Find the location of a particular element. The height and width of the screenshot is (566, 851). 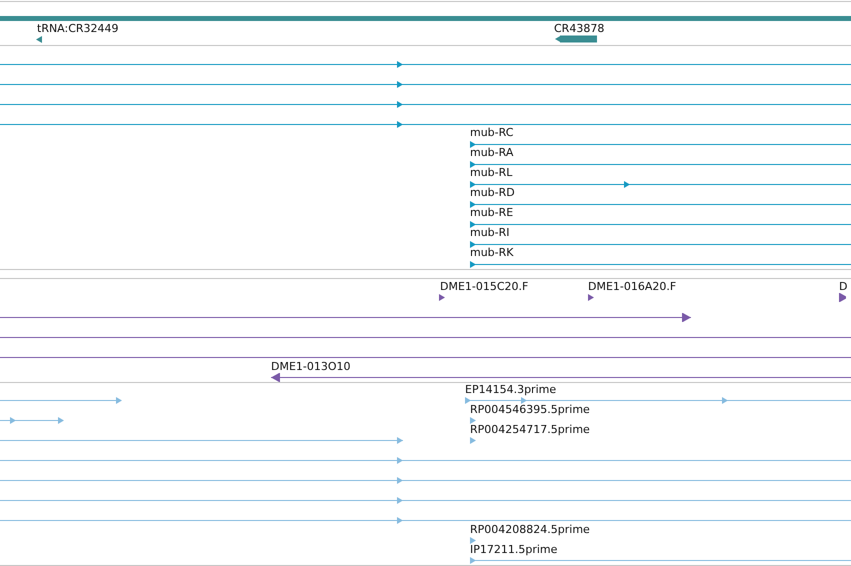

feature-label: DME1-016A20.F is located at coordinates (632, 287).